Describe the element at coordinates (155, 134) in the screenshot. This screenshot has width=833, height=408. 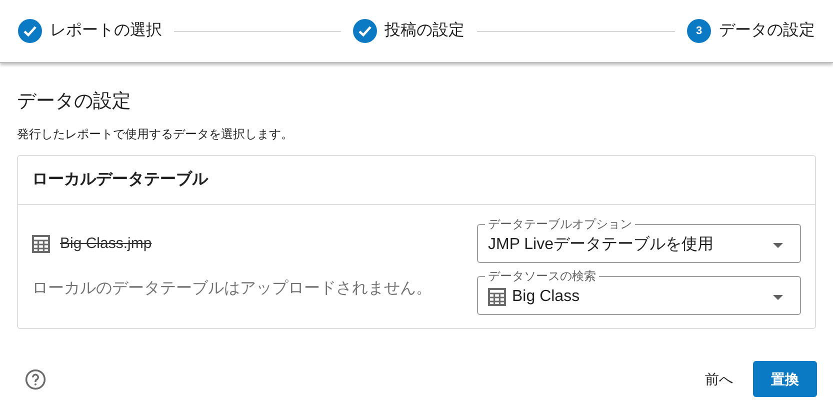
I see `section-description: 発行したレポートで使用するデータを選択します。` at that location.